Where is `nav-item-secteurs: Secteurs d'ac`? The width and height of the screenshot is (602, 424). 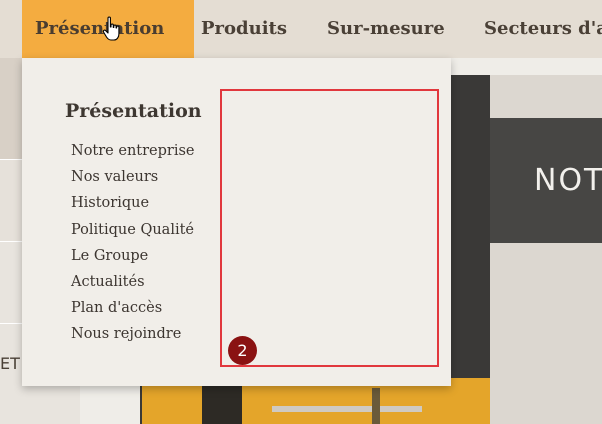 nav-item-secteurs: Secteurs d'ac is located at coordinates (543, 29).